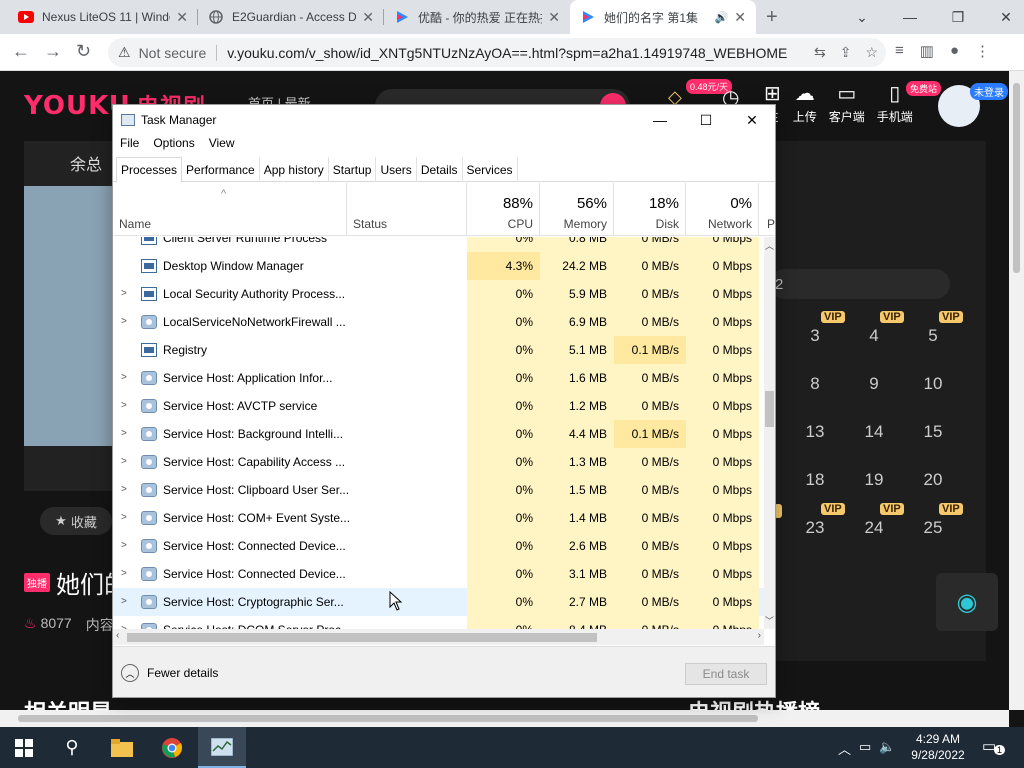  I want to click on scroll-right-arrow-icon: ›, so click(759, 635).